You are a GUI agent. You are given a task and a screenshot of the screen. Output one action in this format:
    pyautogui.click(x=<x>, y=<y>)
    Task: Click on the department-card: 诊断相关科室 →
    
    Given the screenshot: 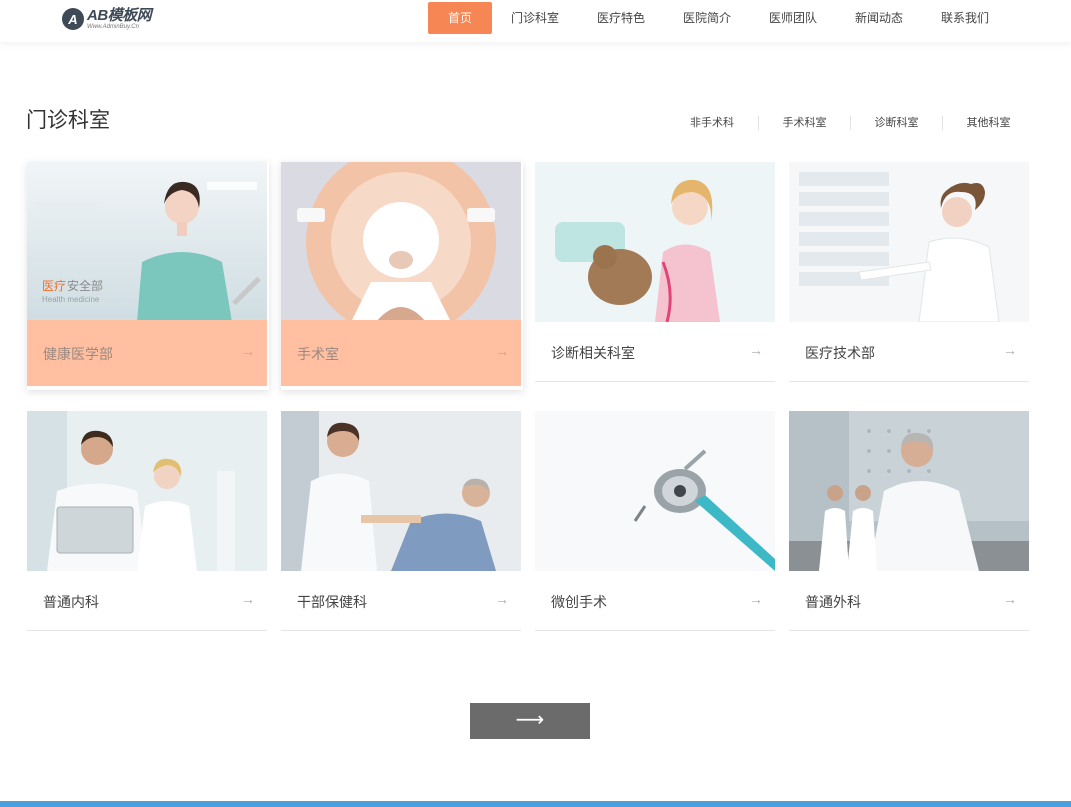 What is the action you would take?
    pyautogui.click(x=656, y=276)
    